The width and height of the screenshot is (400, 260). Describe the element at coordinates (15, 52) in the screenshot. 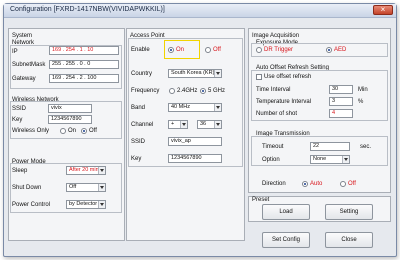

I see `ip-label: IP` at that location.